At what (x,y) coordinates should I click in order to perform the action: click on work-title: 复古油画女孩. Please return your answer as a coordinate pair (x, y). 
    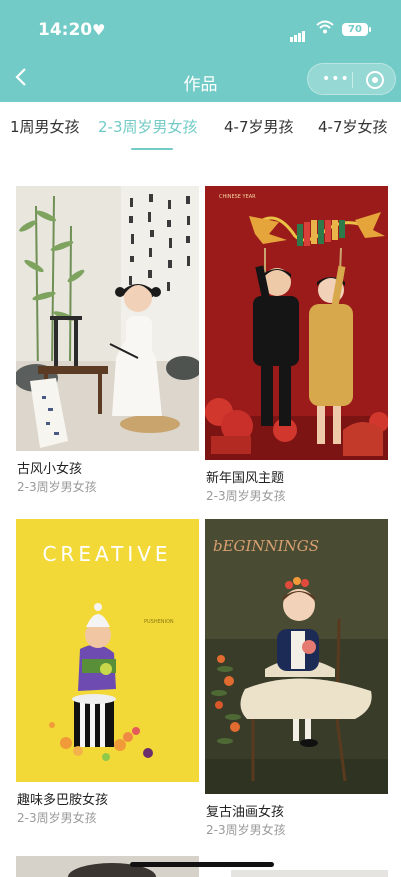
    Looking at the image, I should click on (245, 812).